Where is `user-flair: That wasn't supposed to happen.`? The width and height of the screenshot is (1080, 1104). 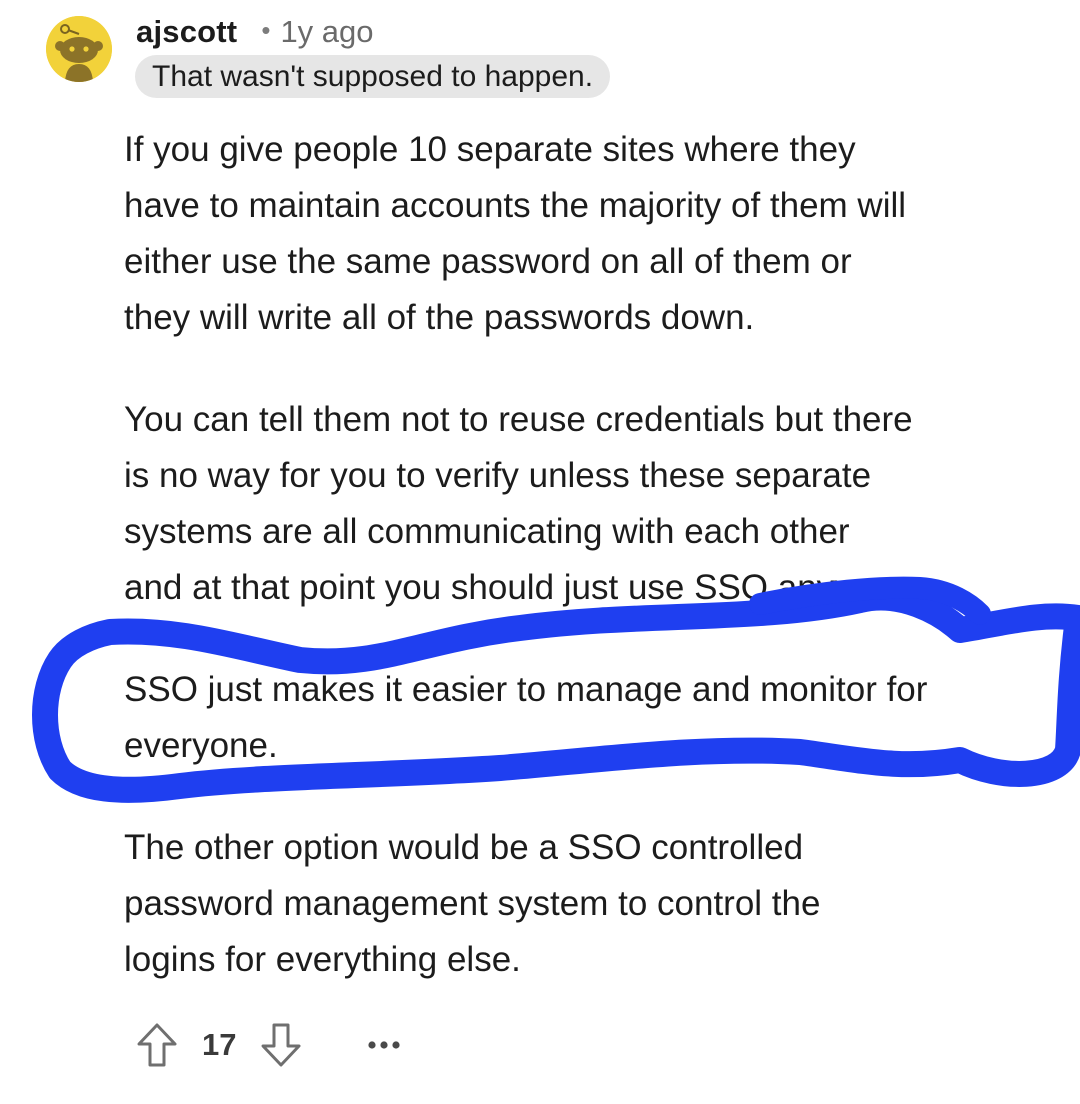 user-flair: That wasn't supposed to happen. is located at coordinates (373, 76).